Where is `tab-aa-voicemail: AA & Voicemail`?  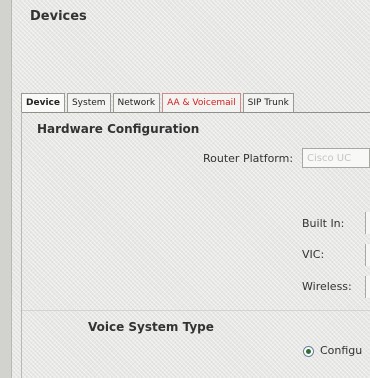
tab-aa-voicemail: AA & Voicemail is located at coordinates (201, 102).